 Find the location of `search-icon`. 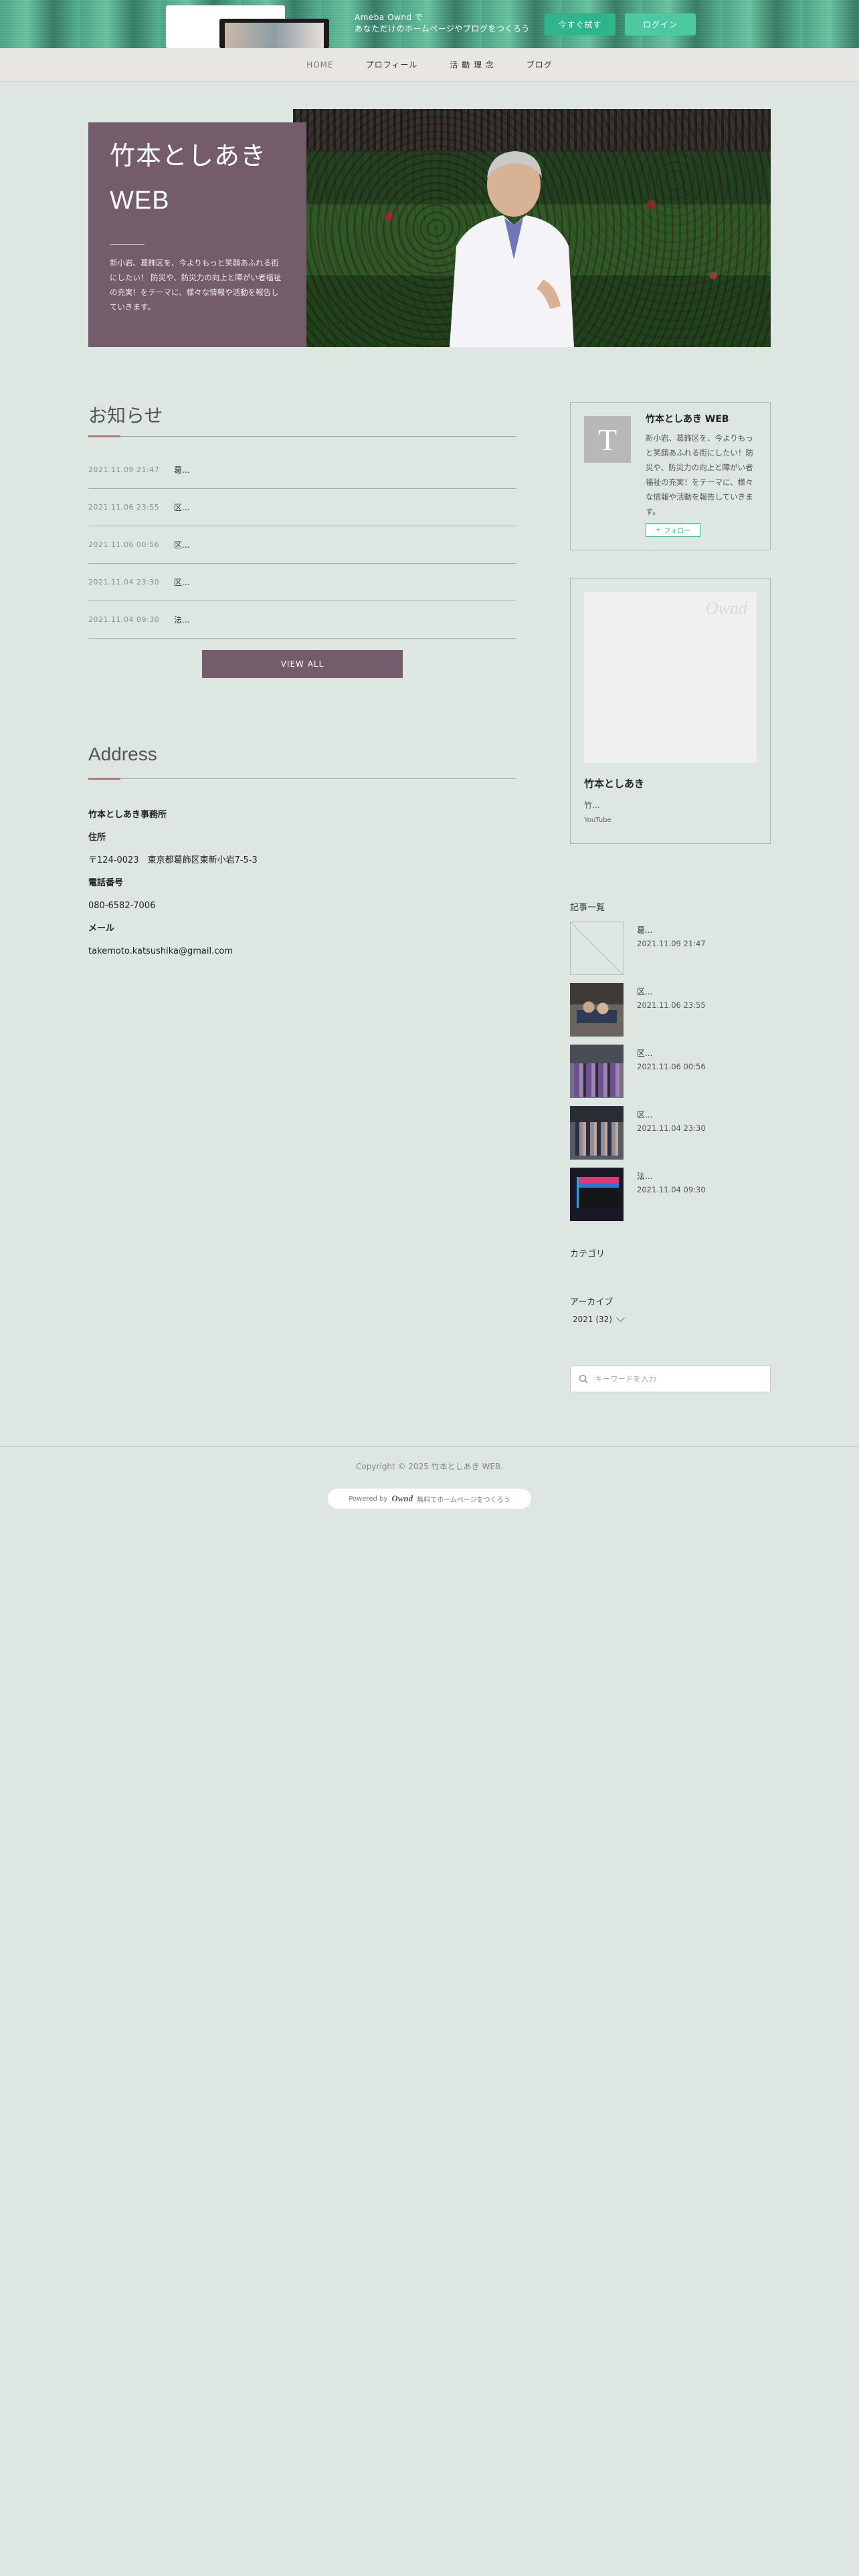

search-icon is located at coordinates (584, 1379).